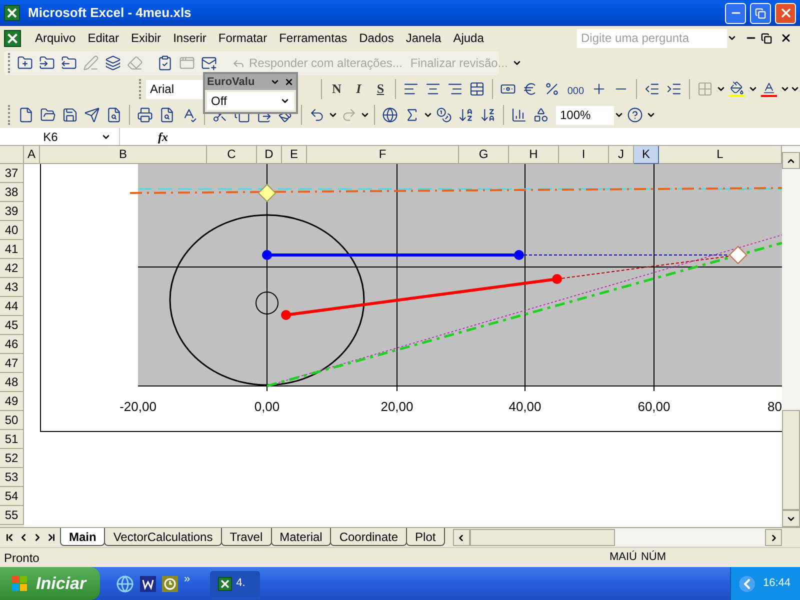 The height and width of the screenshot is (600, 800). Describe the element at coordinates (317, 115) in the screenshot. I see `undo-icon` at that location.